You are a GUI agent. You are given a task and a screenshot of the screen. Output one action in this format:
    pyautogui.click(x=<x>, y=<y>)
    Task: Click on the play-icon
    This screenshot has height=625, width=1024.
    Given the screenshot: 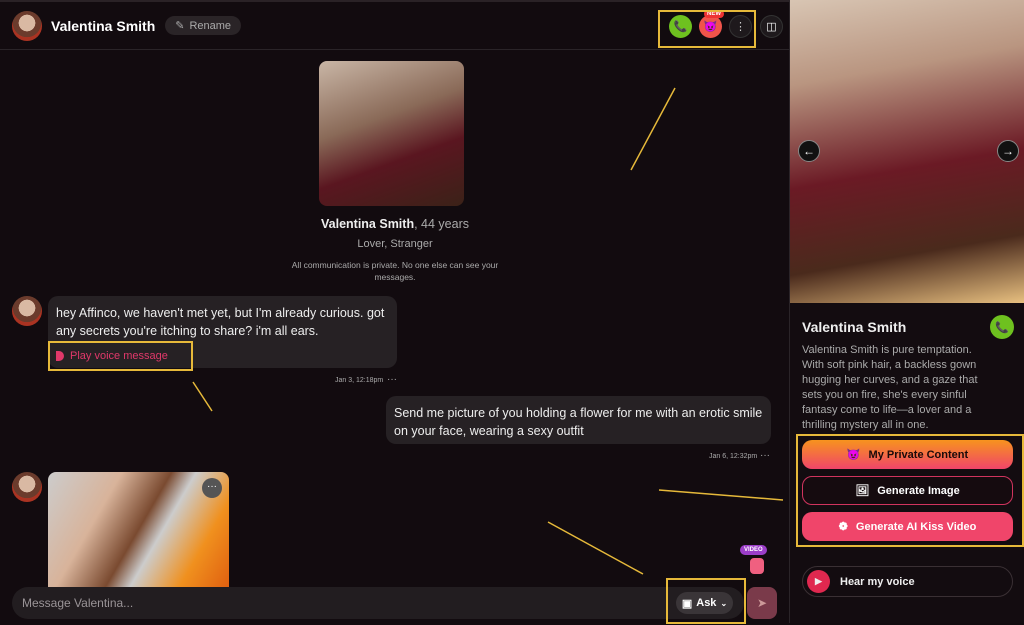 What is the action you would take?
    pyautogui.click(x=60, y=356)
    